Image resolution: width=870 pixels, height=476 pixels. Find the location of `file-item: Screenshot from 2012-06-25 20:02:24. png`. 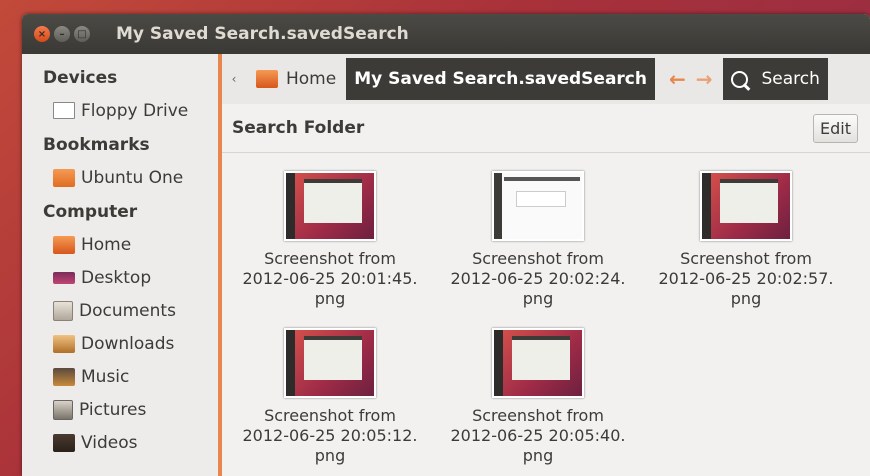

file-item: Screenshot from 2012-06-25 20:02:24. png is located at coordinates (538, 240).